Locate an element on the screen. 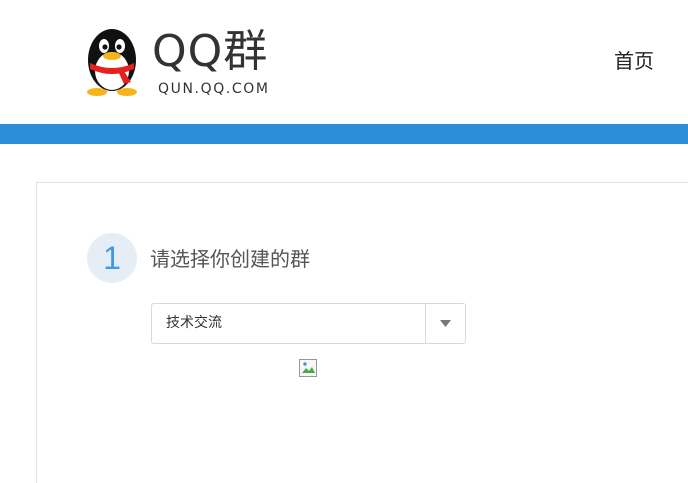 Image resolution: width=688 pixels, height=483 pixels. select-value: 技术交流 is located at coordinates (194, 323).